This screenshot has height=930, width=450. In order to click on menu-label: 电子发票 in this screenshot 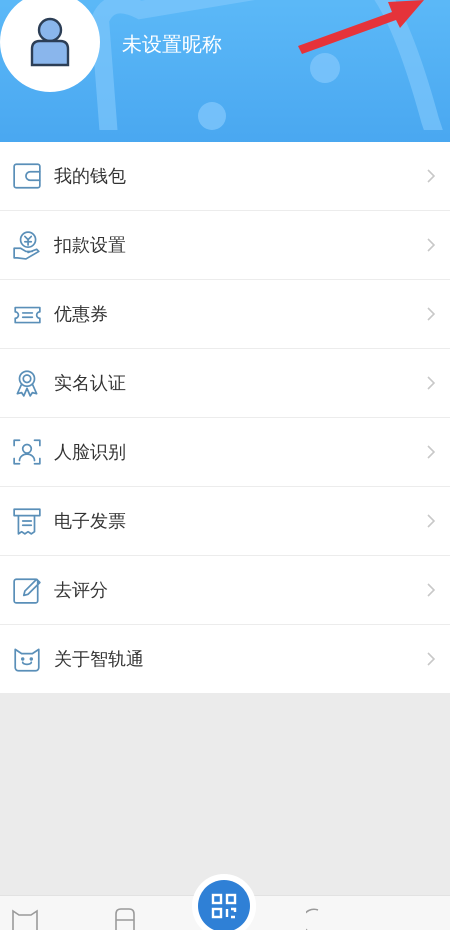, I will do `click(90, 521)`.